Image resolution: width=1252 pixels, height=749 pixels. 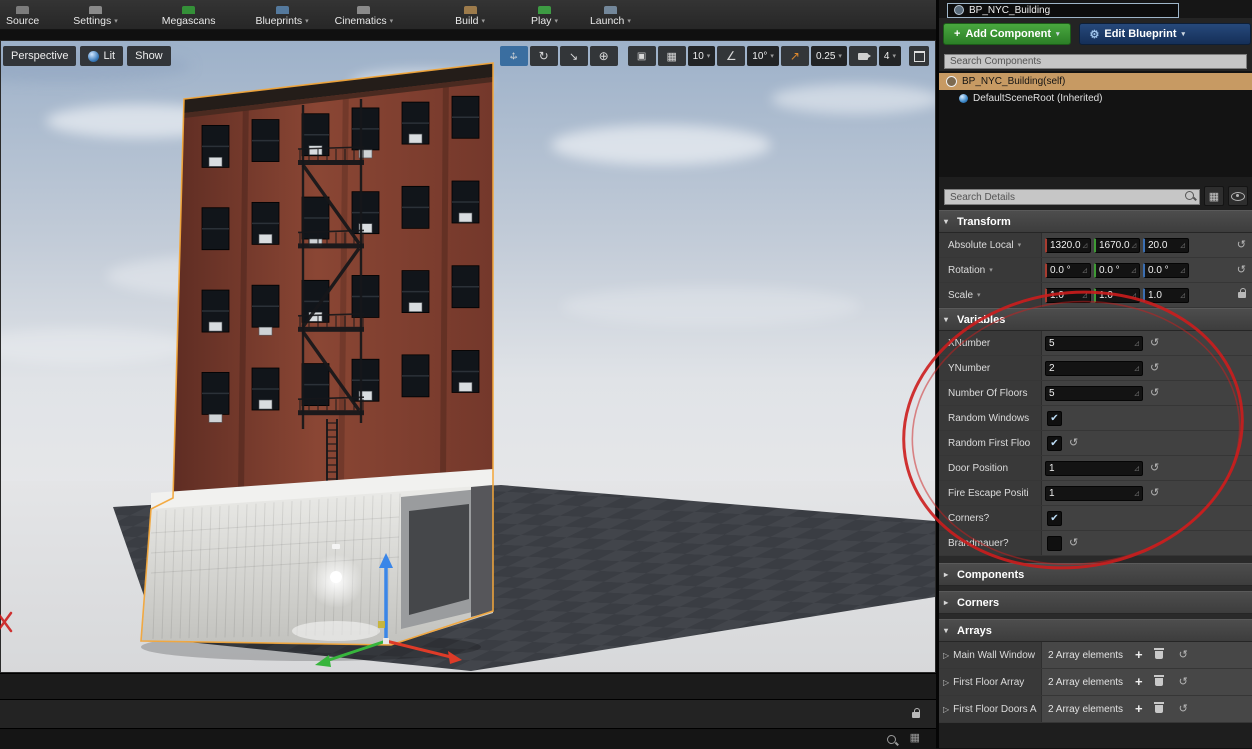 What do you see at coordinates (1166, 245) in the screenshot?
I see `axis-value-field: 20.0 ◿` at bounding box center [1166, 245].